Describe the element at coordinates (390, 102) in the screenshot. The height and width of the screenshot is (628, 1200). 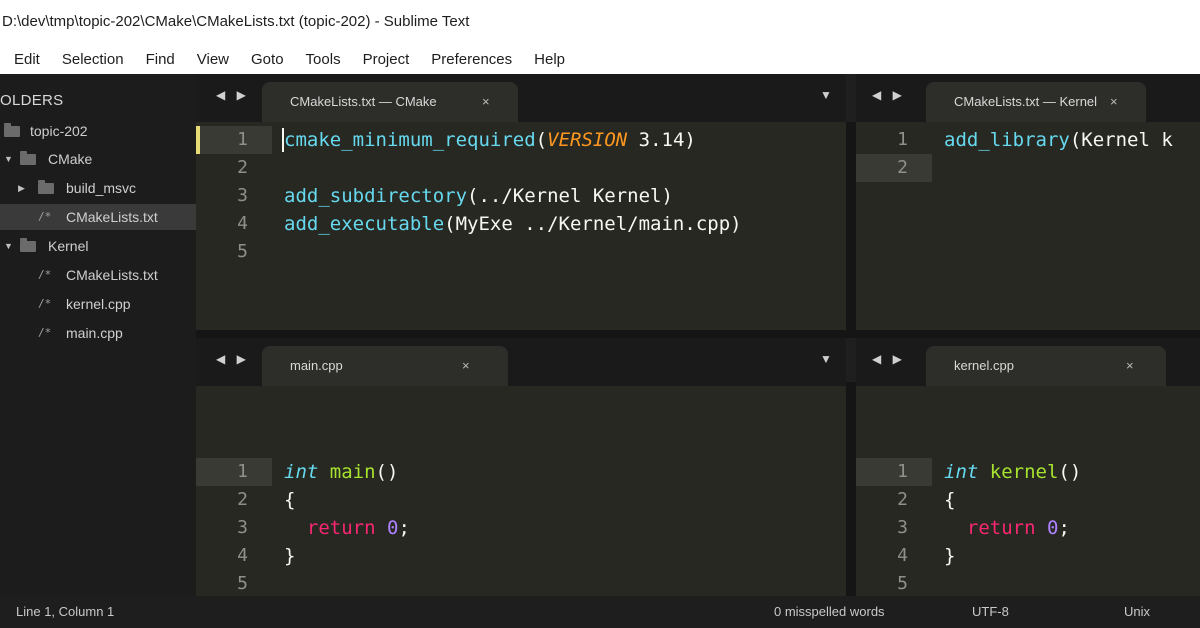
I see `tab-file: CMakeLists.txt — CMake ×` at that location.